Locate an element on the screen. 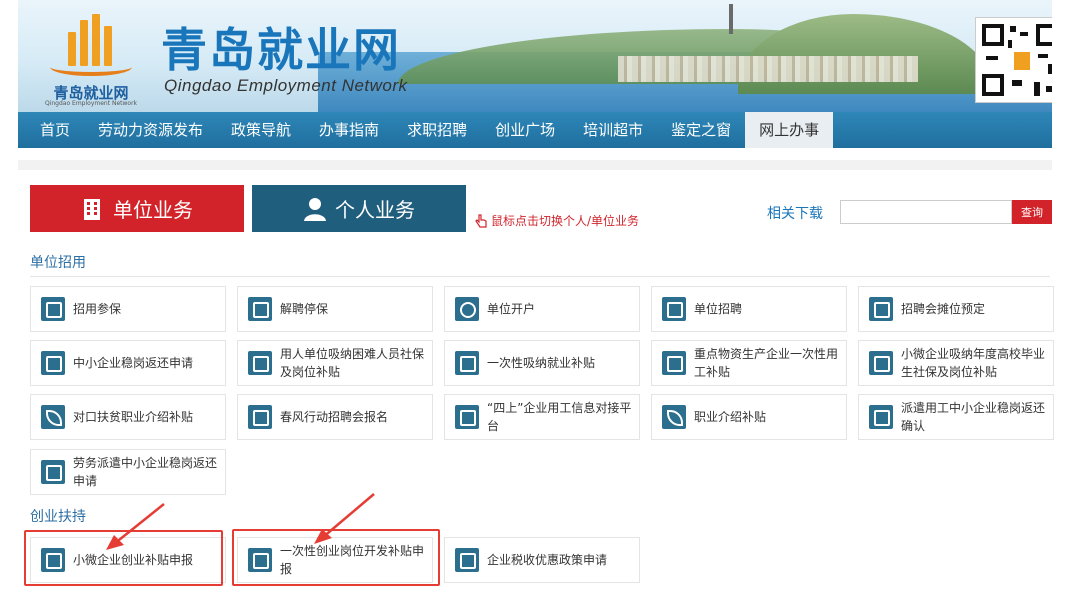  service-tile-label: 重点物资生产企业一次性用工补贴 is located at coordinates (766, 363).